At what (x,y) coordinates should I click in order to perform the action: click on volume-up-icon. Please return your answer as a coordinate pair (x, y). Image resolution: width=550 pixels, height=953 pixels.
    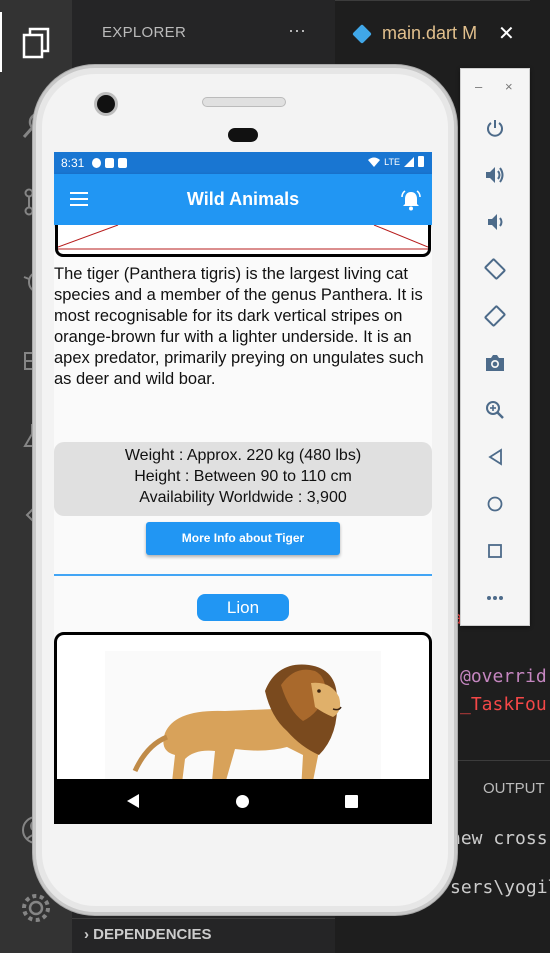
    Looking at the image, I should click on (495, 175).